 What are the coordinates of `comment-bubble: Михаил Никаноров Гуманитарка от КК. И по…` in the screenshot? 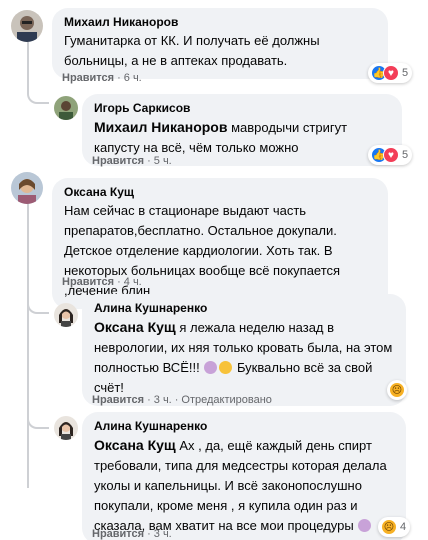 It's located at (220, 43).